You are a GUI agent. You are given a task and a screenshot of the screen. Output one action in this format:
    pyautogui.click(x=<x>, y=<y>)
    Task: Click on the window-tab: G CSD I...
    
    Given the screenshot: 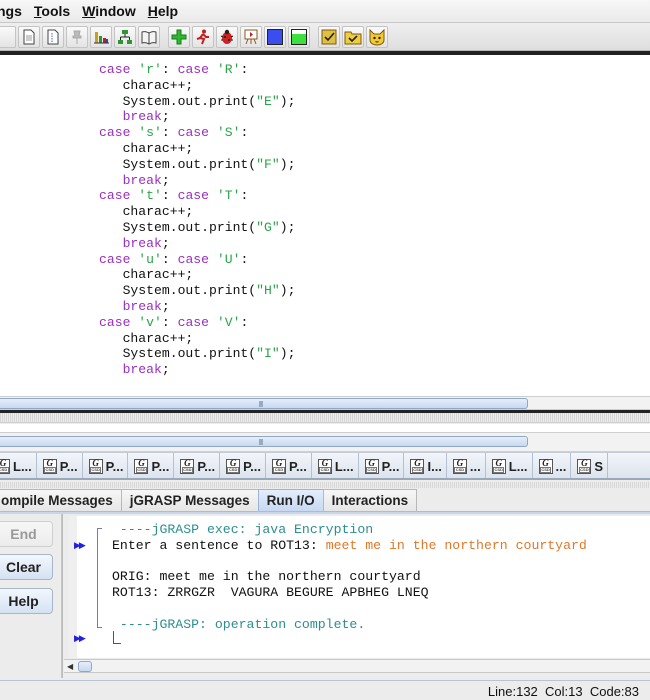 What is the action you would take?
    pyautogui.click(x=425, y=465)
    